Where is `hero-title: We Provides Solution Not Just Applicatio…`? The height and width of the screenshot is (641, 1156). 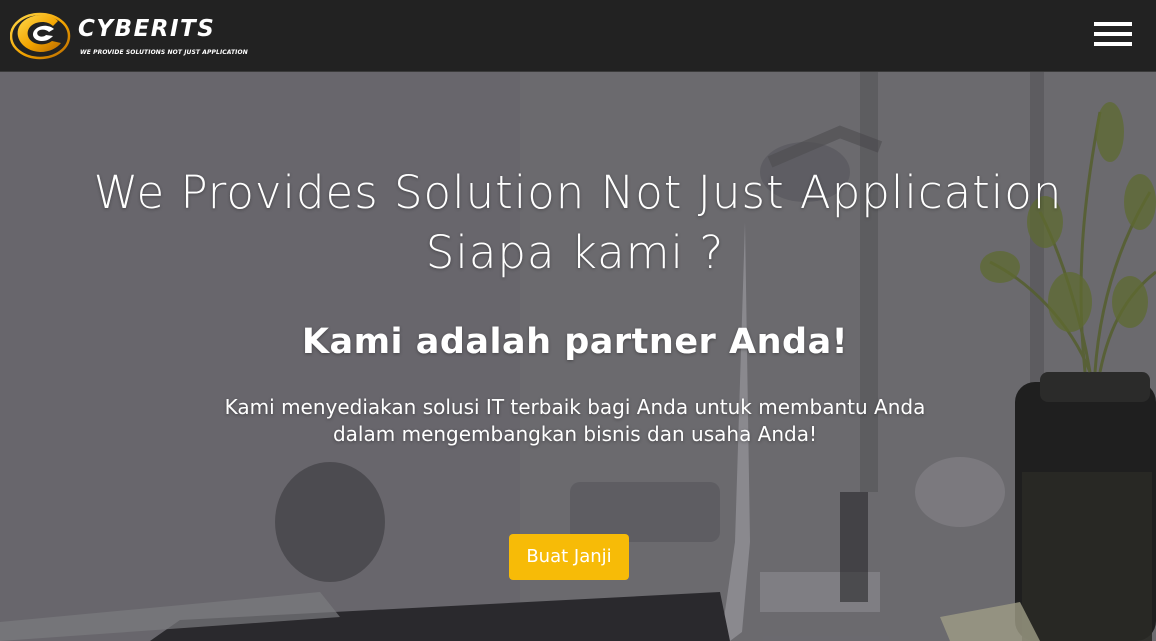 hero-title: We Provides Solution Not Just Applicatio… is located at coordinates (578, 192).